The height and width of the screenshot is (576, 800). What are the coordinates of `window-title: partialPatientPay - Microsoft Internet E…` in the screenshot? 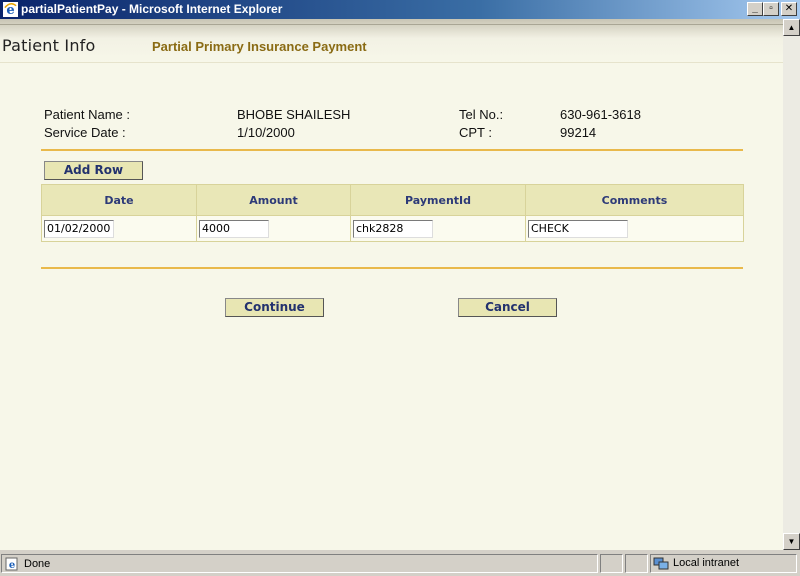 It's located at (152, 9).